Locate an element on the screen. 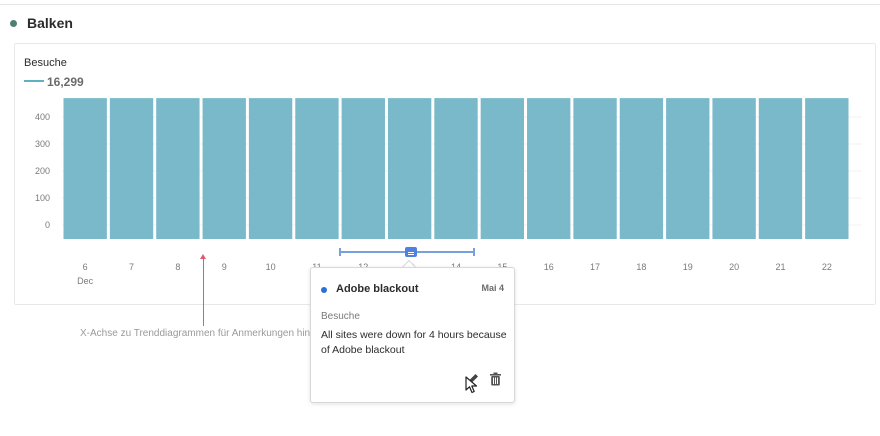 The image size is (880, 436). edit-annotation-button is located at coordinates (473, 379).